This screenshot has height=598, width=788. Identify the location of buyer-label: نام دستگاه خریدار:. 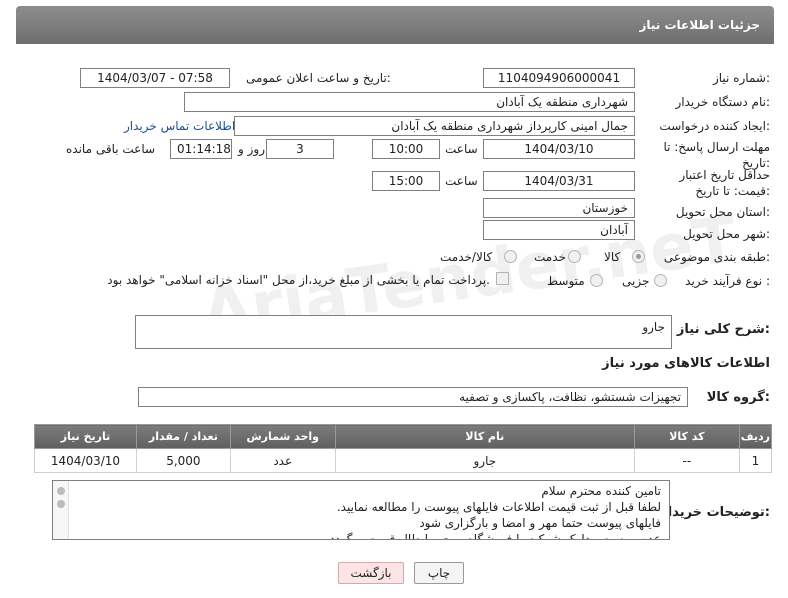
(723, 102).